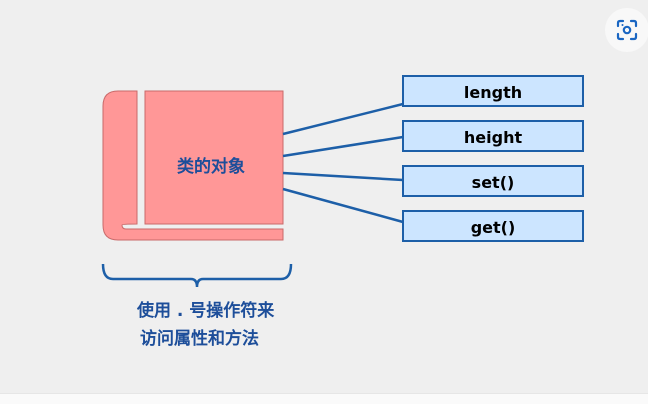 This screenshot has width=648, height=404. I want to click on member-box: set(), so click(493, 181).